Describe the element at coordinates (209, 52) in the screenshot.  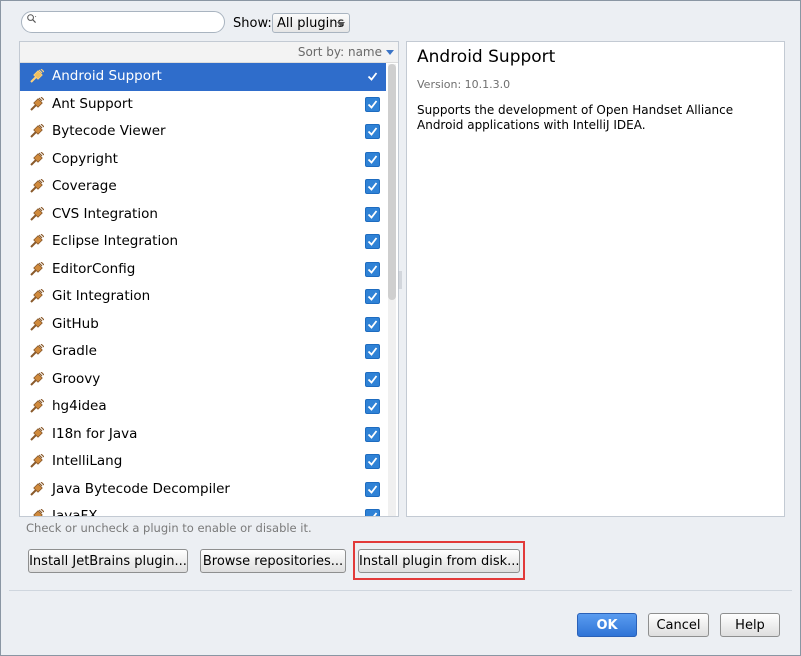
I see `sort-bar: Sort by: name` at that location.